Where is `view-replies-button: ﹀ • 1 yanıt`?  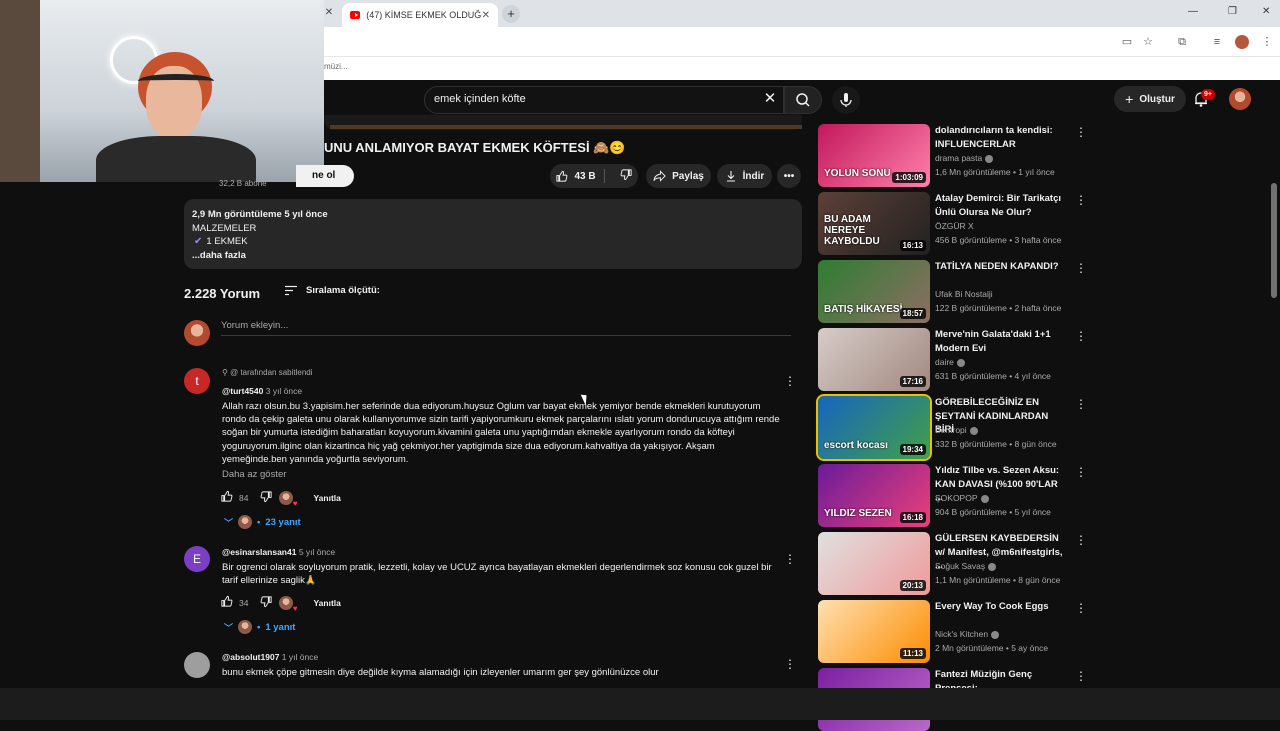
view-replies-button: ﹀ • 1 yanıt is located at coordinates (259, 627).